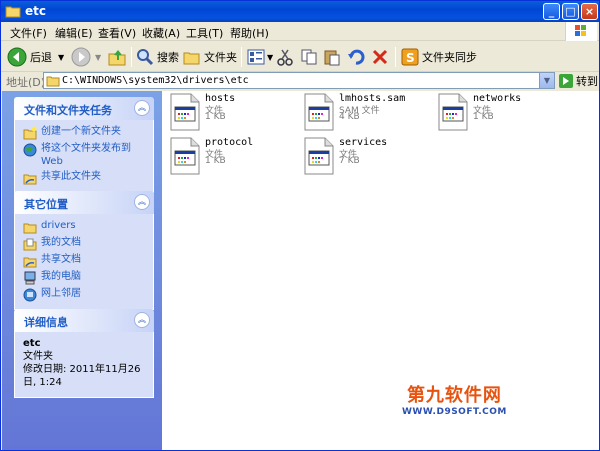  I want to click on cut-button, so click(285, 57).